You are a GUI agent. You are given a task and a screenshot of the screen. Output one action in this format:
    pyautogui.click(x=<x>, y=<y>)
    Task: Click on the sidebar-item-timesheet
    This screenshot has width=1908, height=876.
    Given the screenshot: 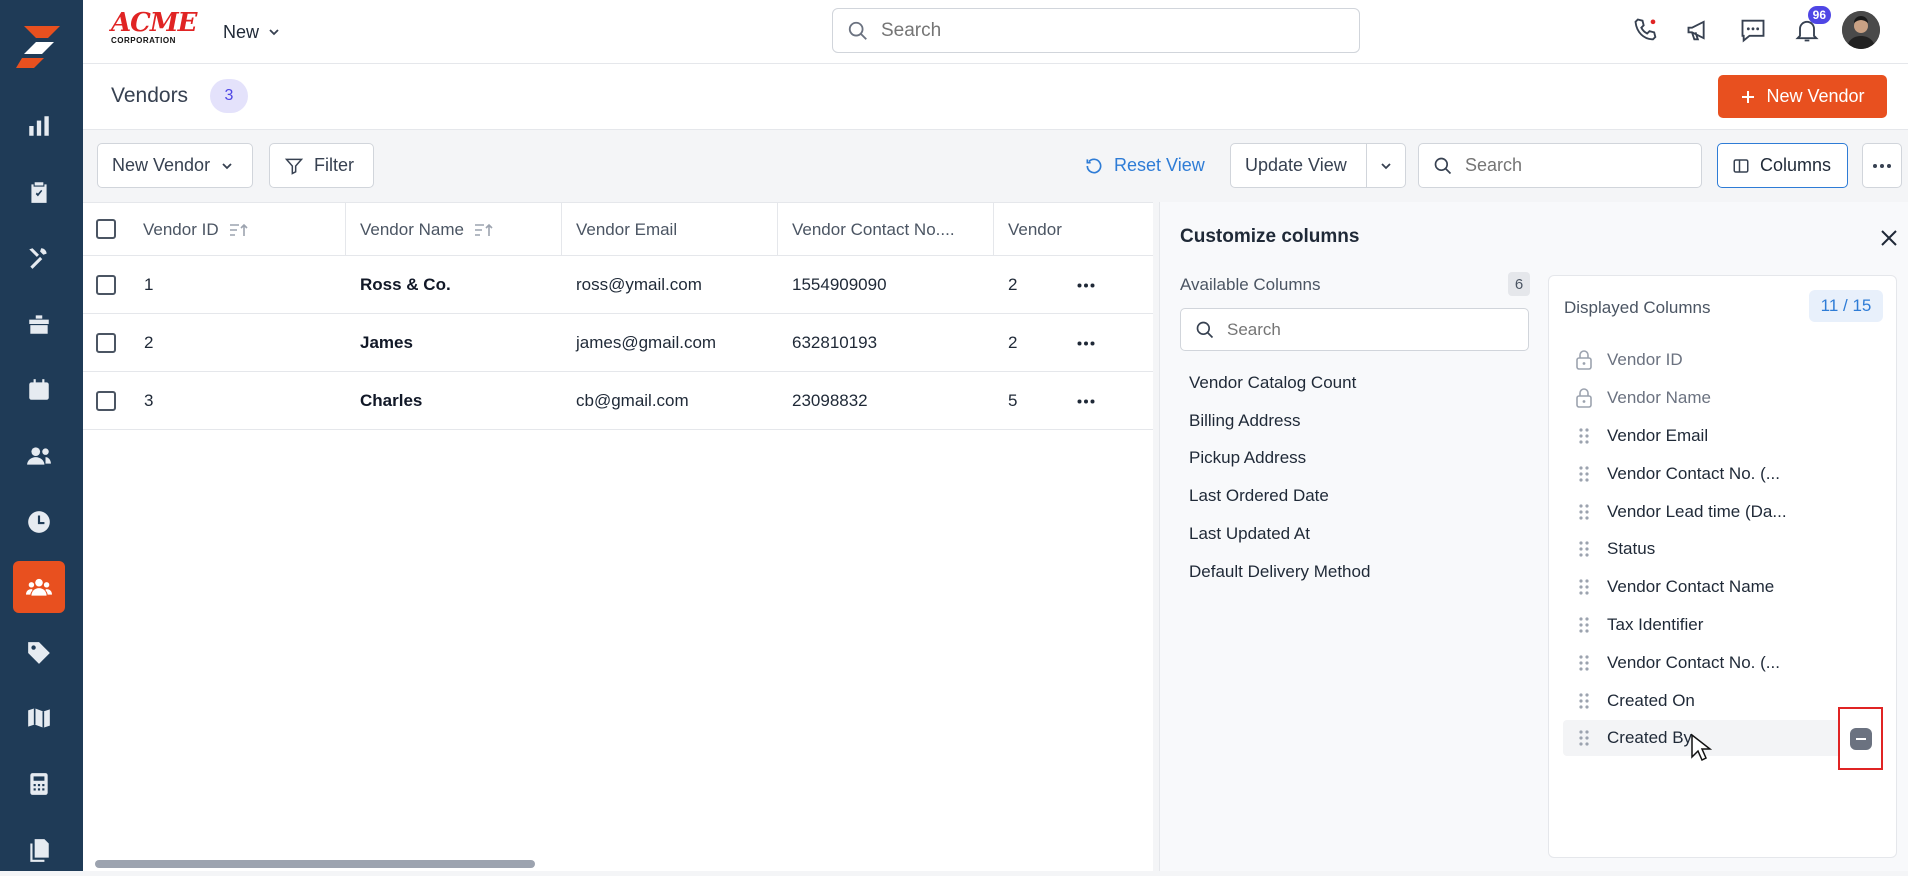 What is the action you would take?
    pyautogui.click(x=39, y=522)
    